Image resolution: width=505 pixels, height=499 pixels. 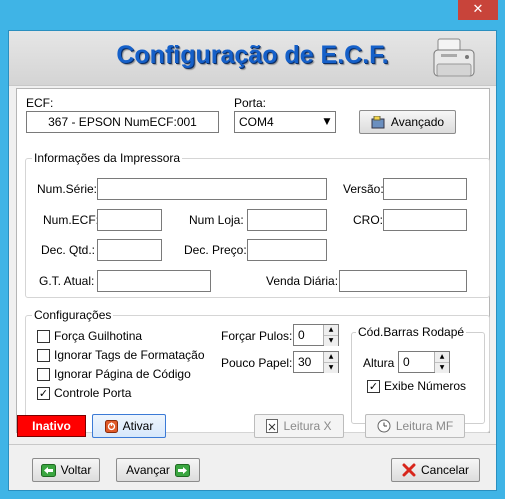 I want to click on num-serie-field, so click(x=212, y=189).